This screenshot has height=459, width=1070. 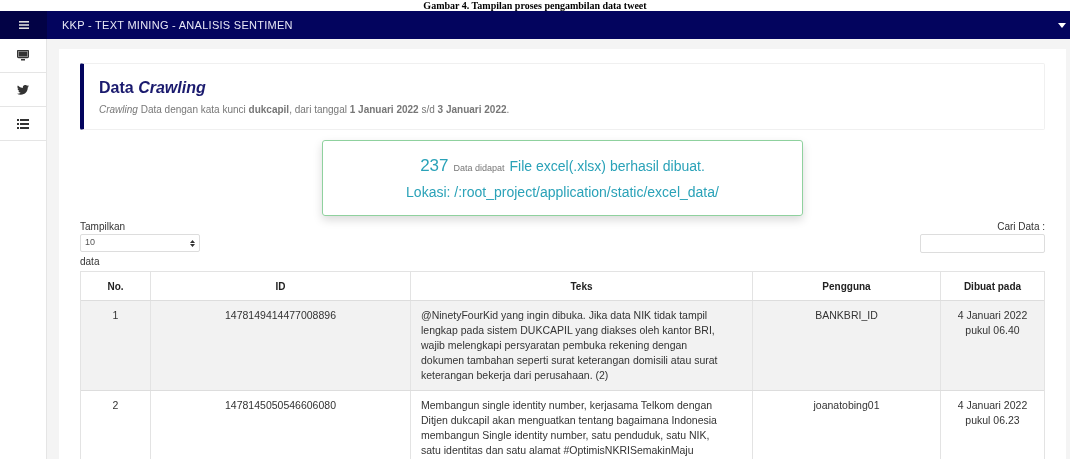 What do you see at coordinates (115, 405) in the screenshot?
I see `table-cell-text: 2` at bounding box center [115, 405].